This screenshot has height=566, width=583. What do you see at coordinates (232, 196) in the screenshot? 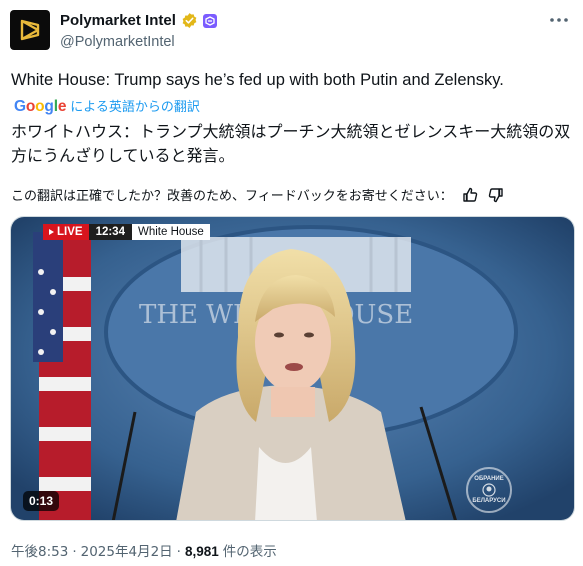
I see `feedback-prompt: この翻訳は正確でしたか？改善のため、フィードバックをお寄せください：` at bounding box center [232, 196].